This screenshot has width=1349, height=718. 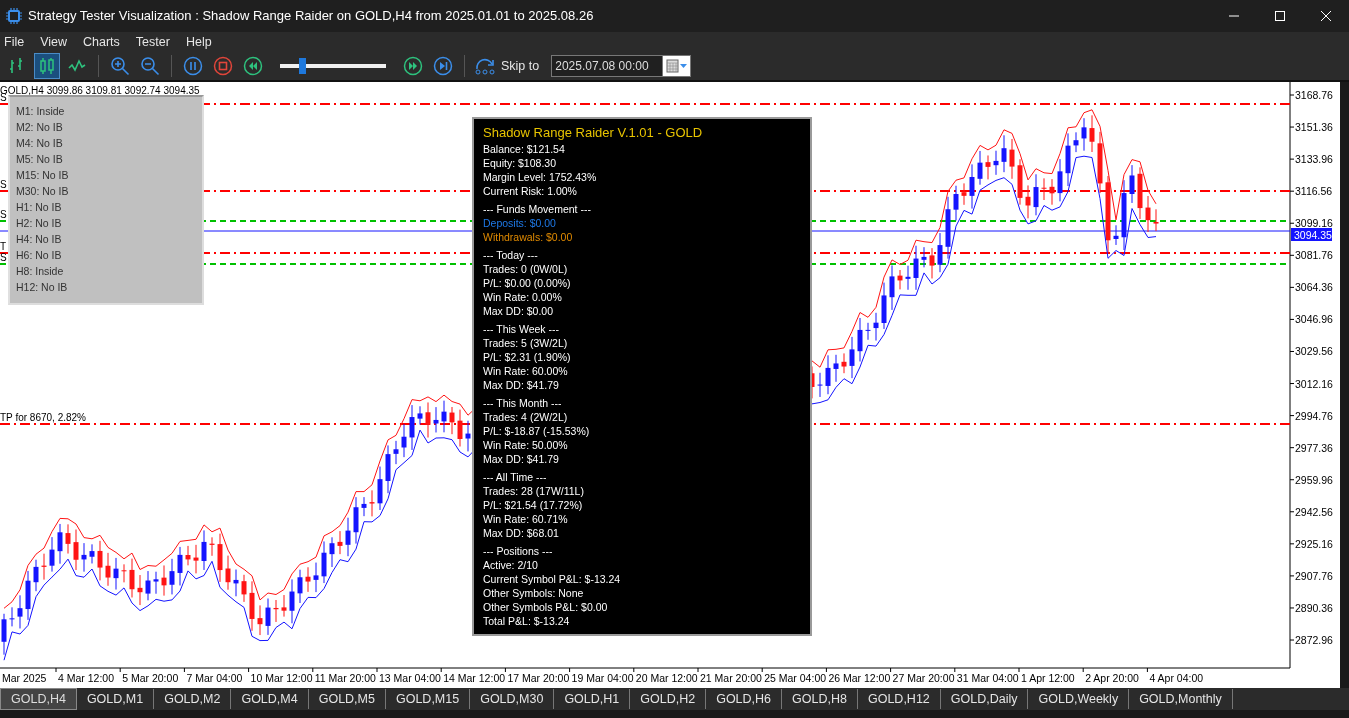 What do you see at coordinates (1314, 255) in the screenshot?
I see `price-tick-label: 3081.76` at bounding box center [1314, 255].